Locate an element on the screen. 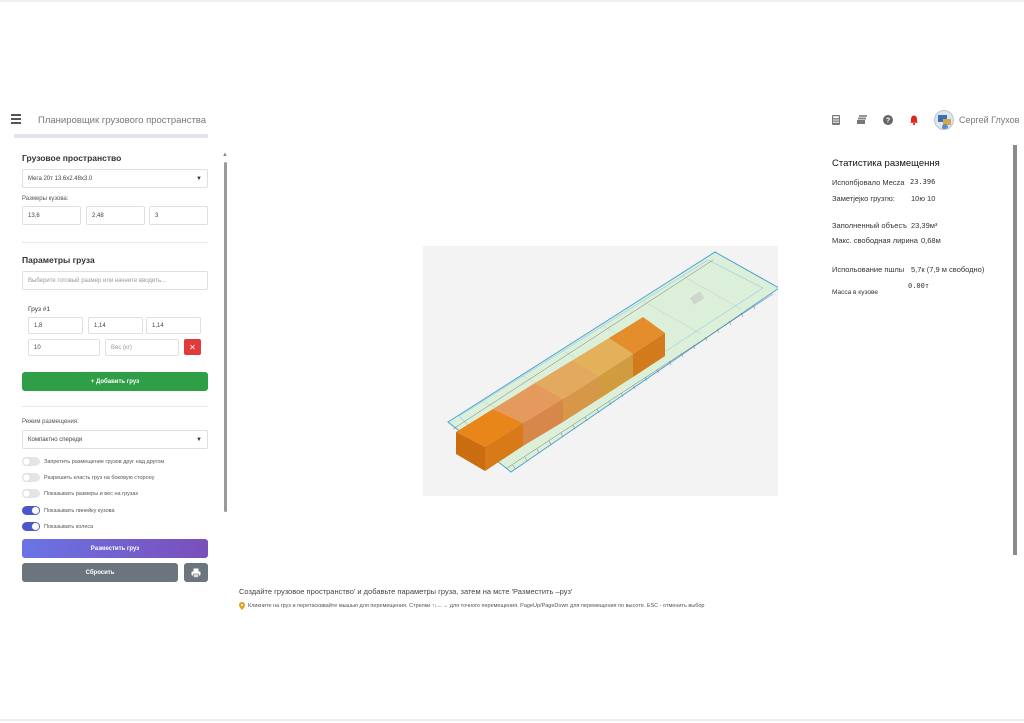 Image resolution: width=1024 pixels, height=723 pixels. toggle-show-ruler-label: Показывать линейку кузова is located at coordinates (79, 511).